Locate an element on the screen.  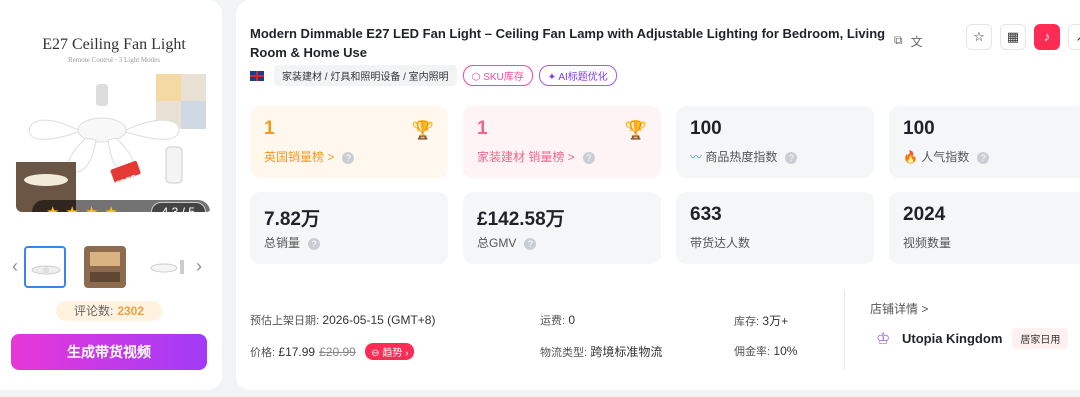
stat-label: 英国销量榜 > is located at coordinates (299, 157).